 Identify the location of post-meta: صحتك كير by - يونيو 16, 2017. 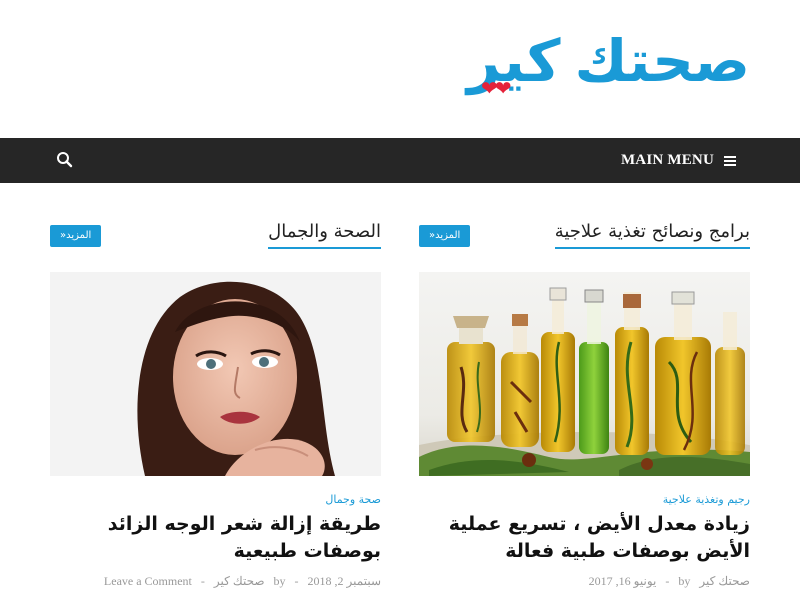
(669, 581).